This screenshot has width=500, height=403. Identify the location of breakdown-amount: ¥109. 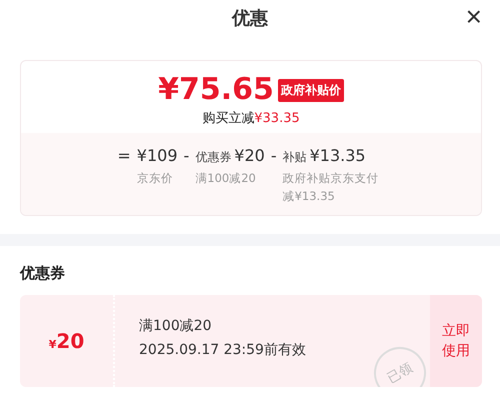
(157, 156).